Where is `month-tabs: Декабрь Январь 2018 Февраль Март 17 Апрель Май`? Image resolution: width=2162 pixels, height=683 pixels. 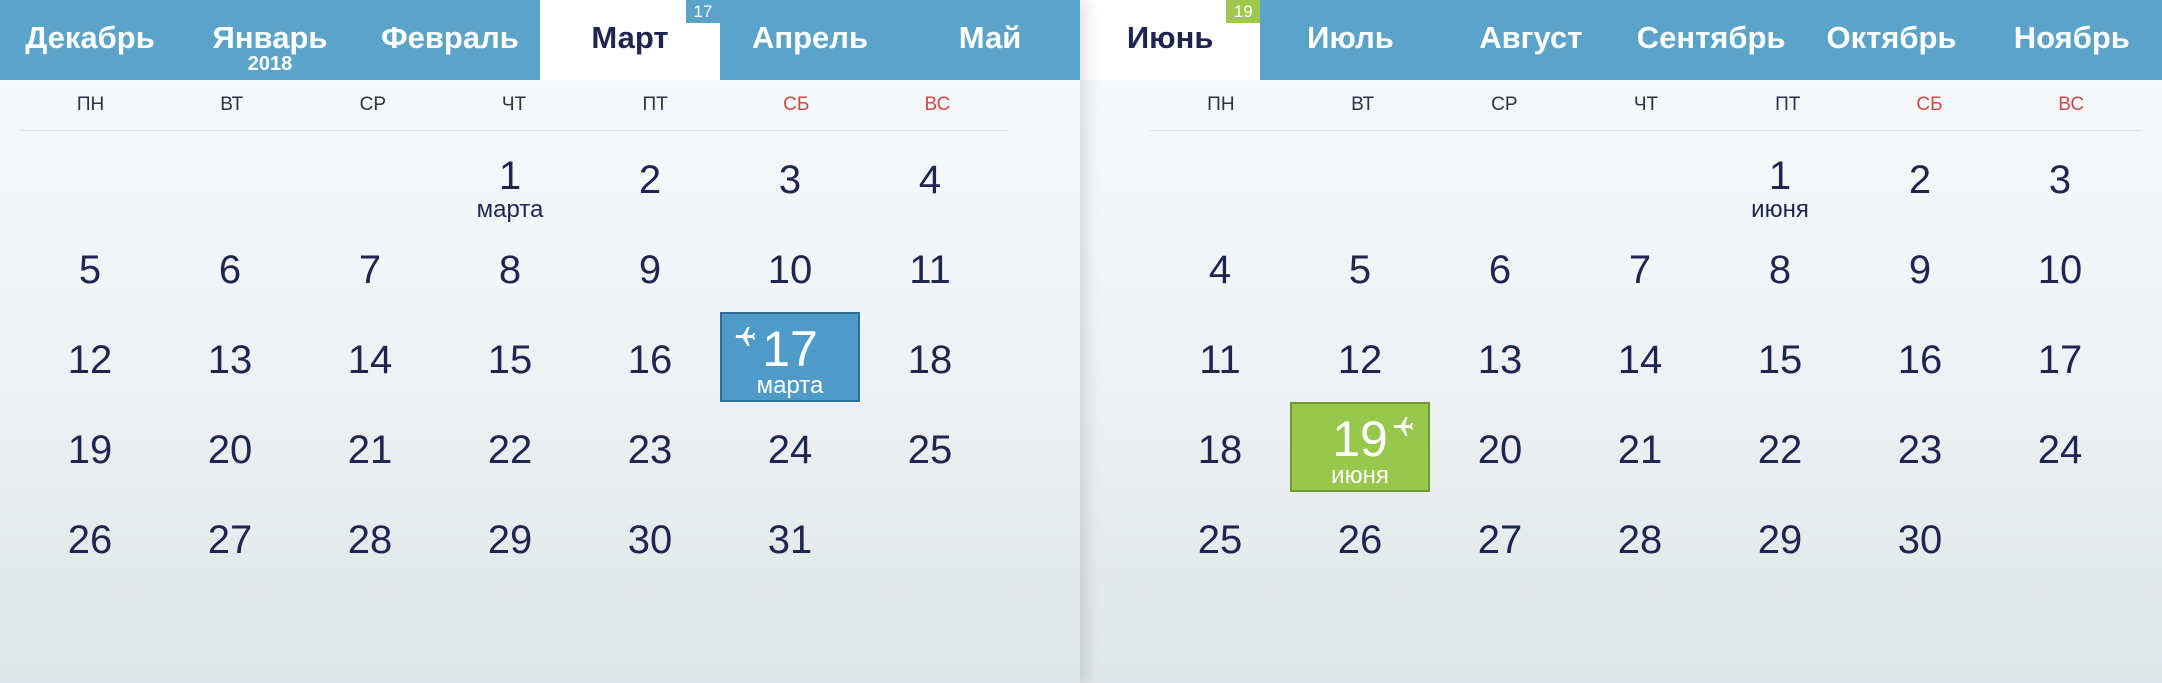
month-tabs: Декабрь Январь 2018 Февраль Март 17 Апрель Май is located at coordinates (540, 40).